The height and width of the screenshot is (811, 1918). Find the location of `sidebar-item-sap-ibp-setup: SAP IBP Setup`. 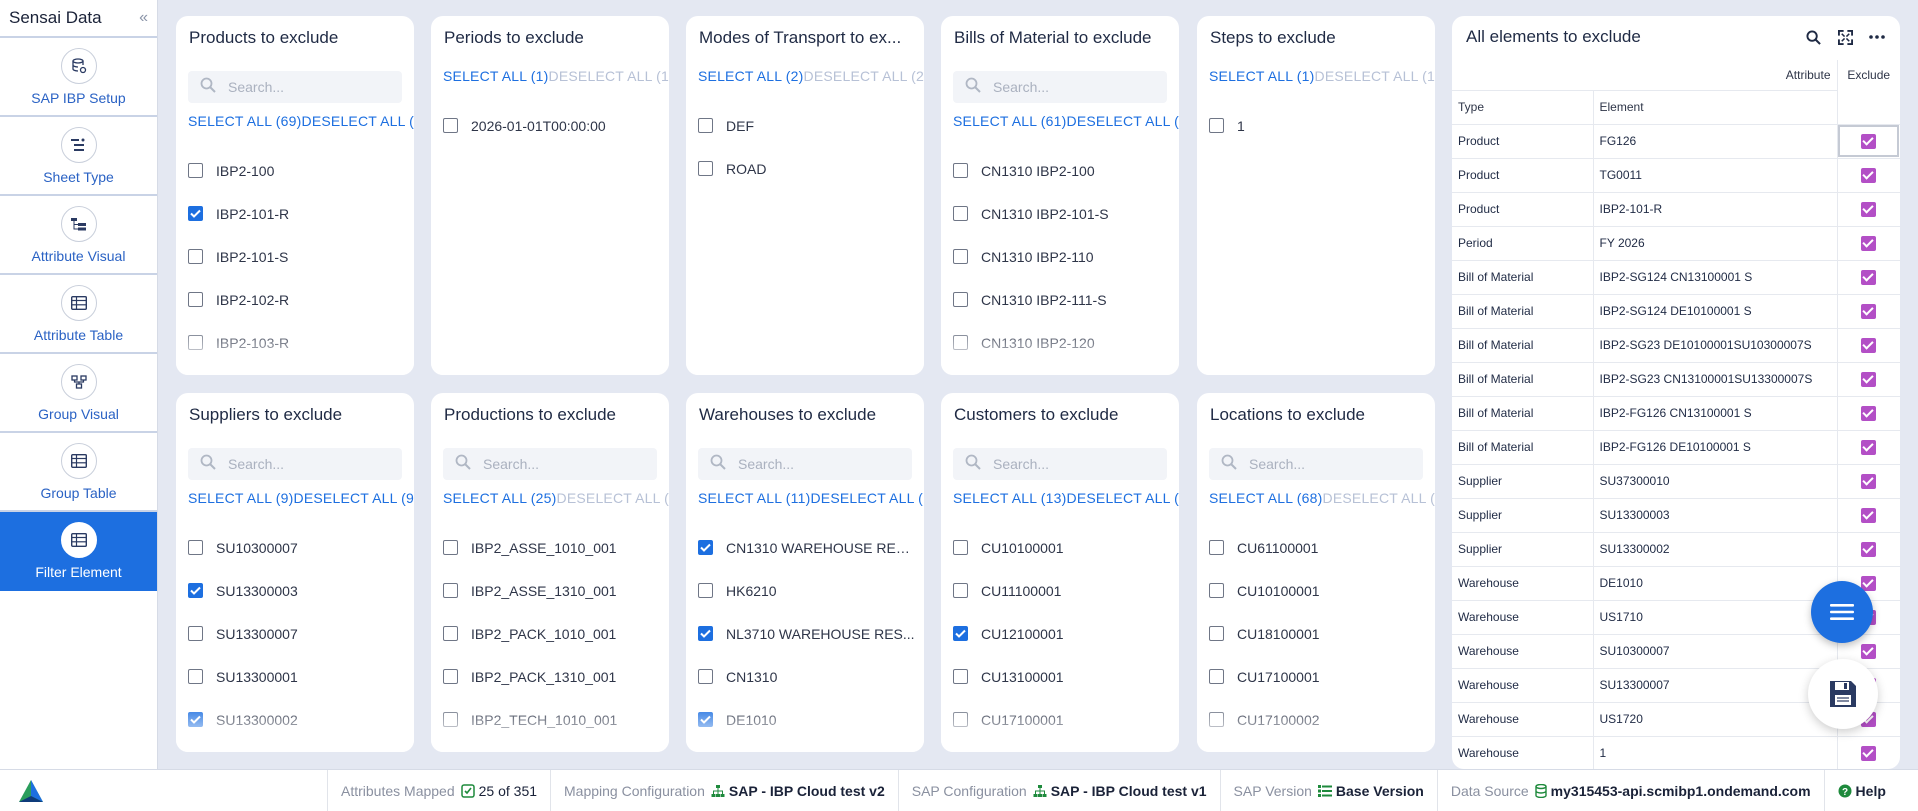

sidebar-item-sap-ibp-setup: SAP IBP Setup is located at coordinates (78, 77).